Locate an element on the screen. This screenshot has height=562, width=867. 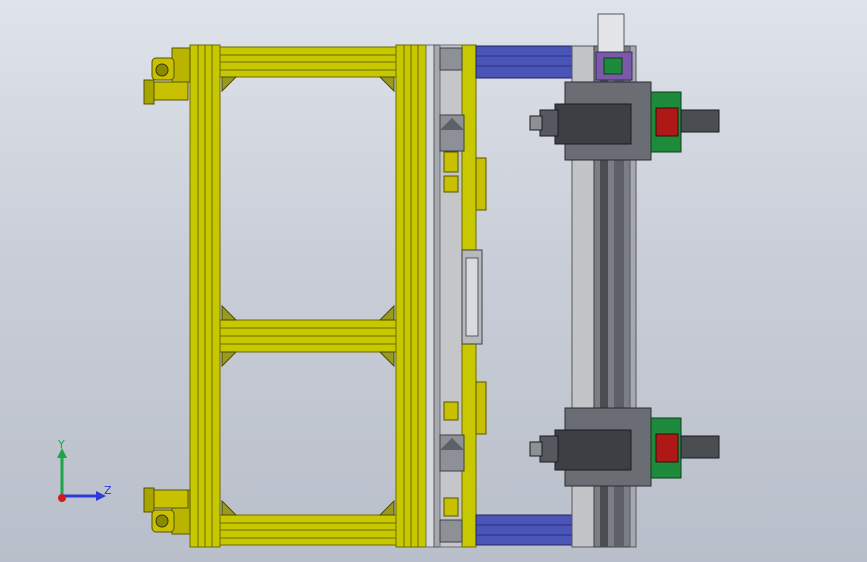
spindle-carriage-lower is located at coordinates (624, 447).